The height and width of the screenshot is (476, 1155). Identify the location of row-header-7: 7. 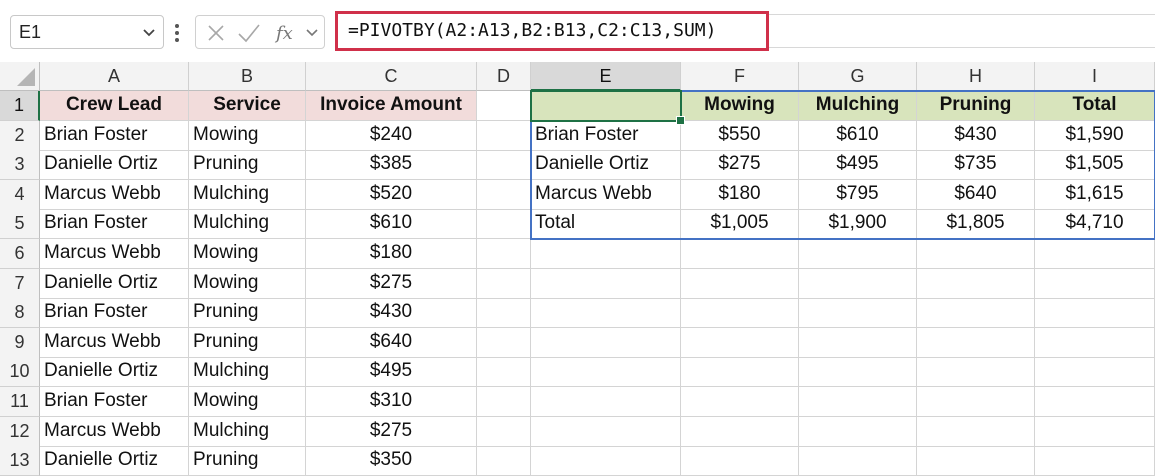
(20, 283).